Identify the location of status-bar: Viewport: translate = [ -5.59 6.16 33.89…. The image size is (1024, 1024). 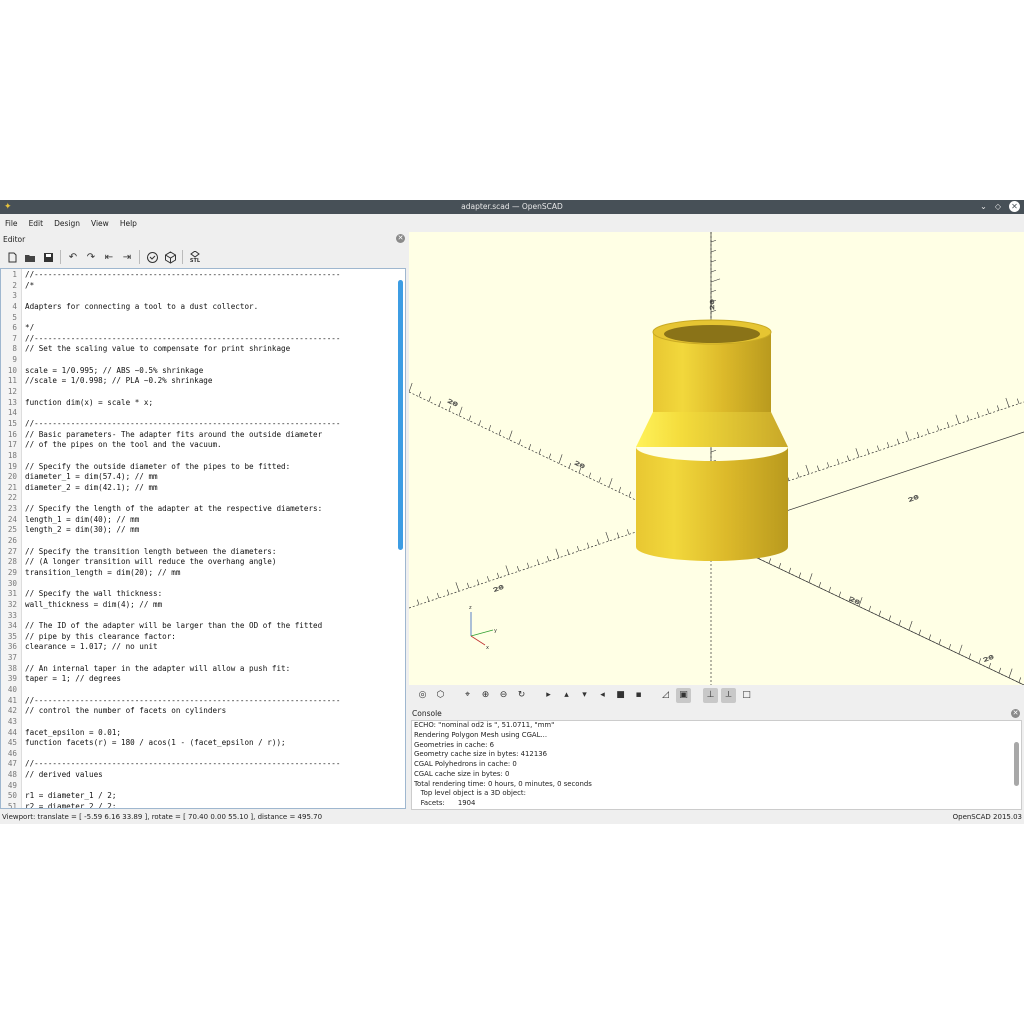
(512, 817).